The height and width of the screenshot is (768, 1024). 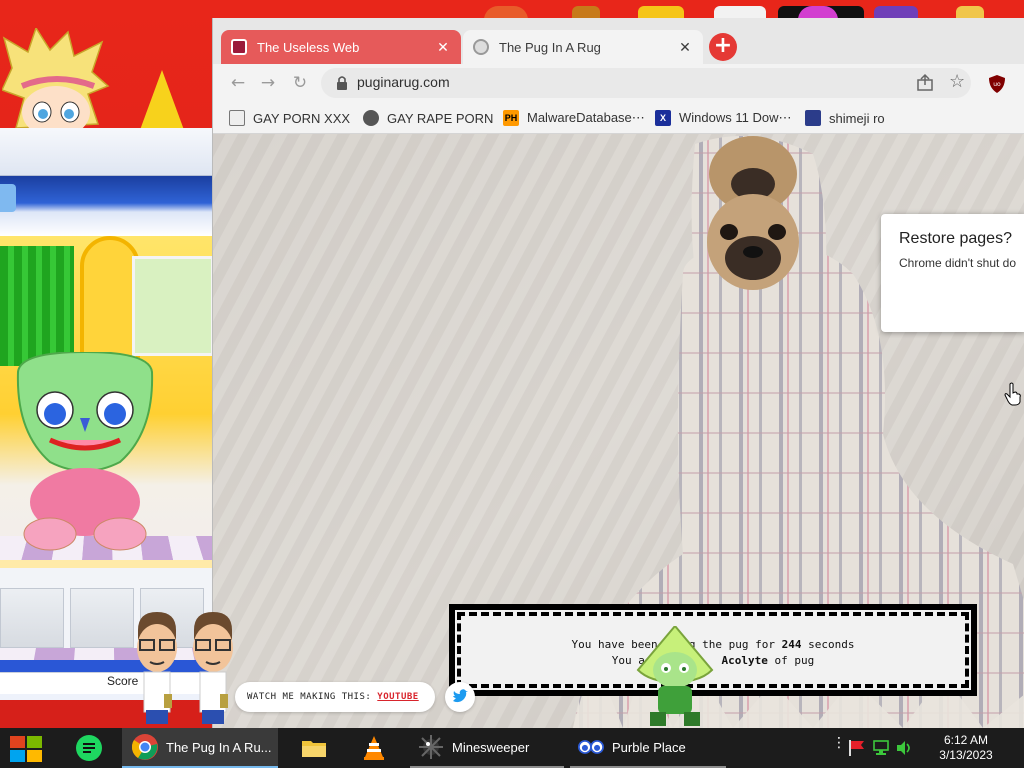 What do you see at coordinates (744, 660) in the screenshot?
I see `pug-rank: Acolyte` at bounding box center [744, 660].